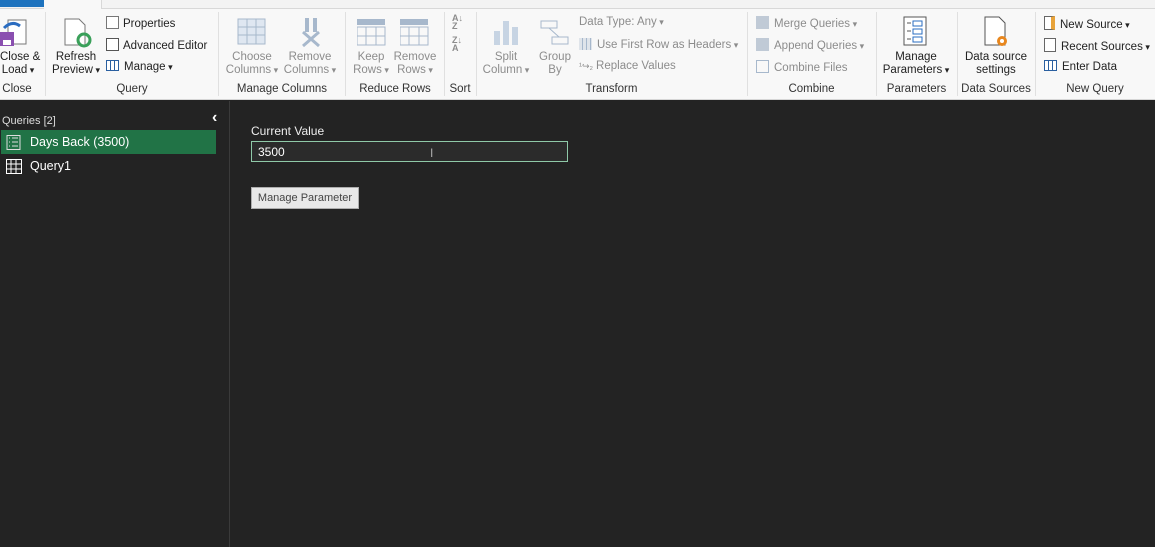  I want to click on manage-label: Manage, so click(148, 67).